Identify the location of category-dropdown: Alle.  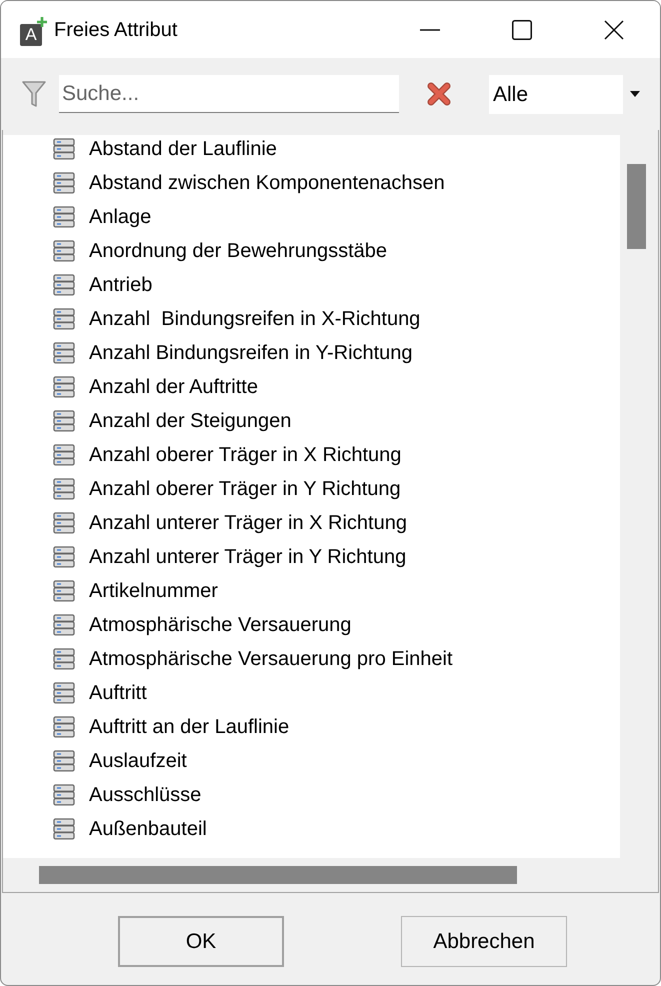
(568, 94).